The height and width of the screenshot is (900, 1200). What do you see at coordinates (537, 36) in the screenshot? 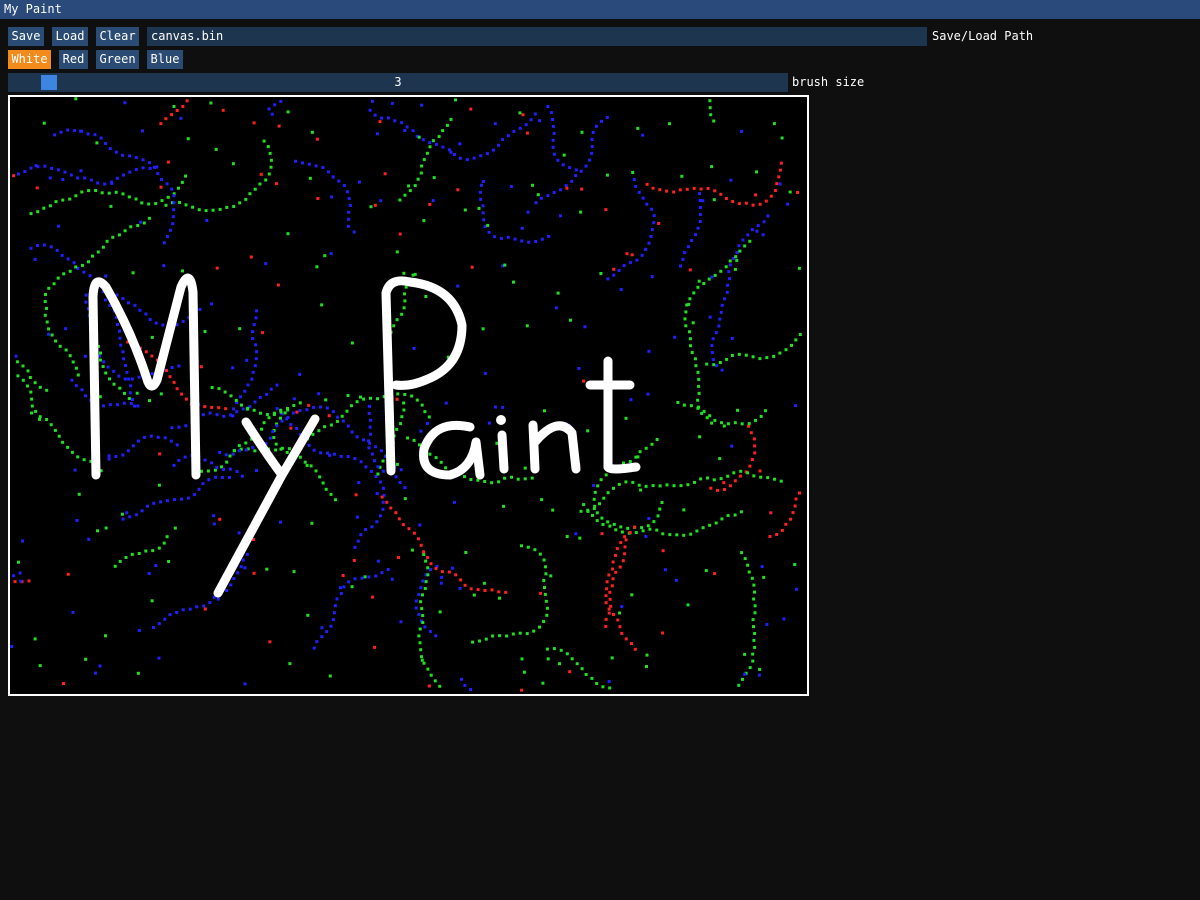
I see `save-load-path-input: canvas.bin` at bounding box center [537, 36].